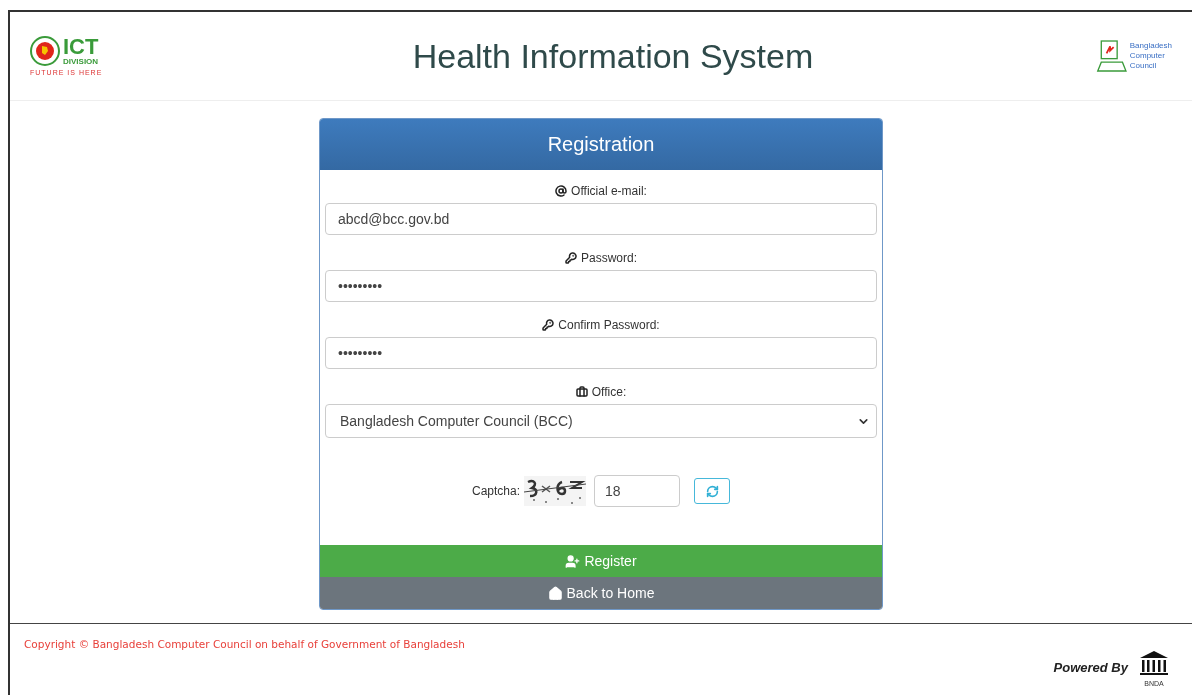 The image size is (1192, 695). I want to click on refresh-icon, so click(712, 491).